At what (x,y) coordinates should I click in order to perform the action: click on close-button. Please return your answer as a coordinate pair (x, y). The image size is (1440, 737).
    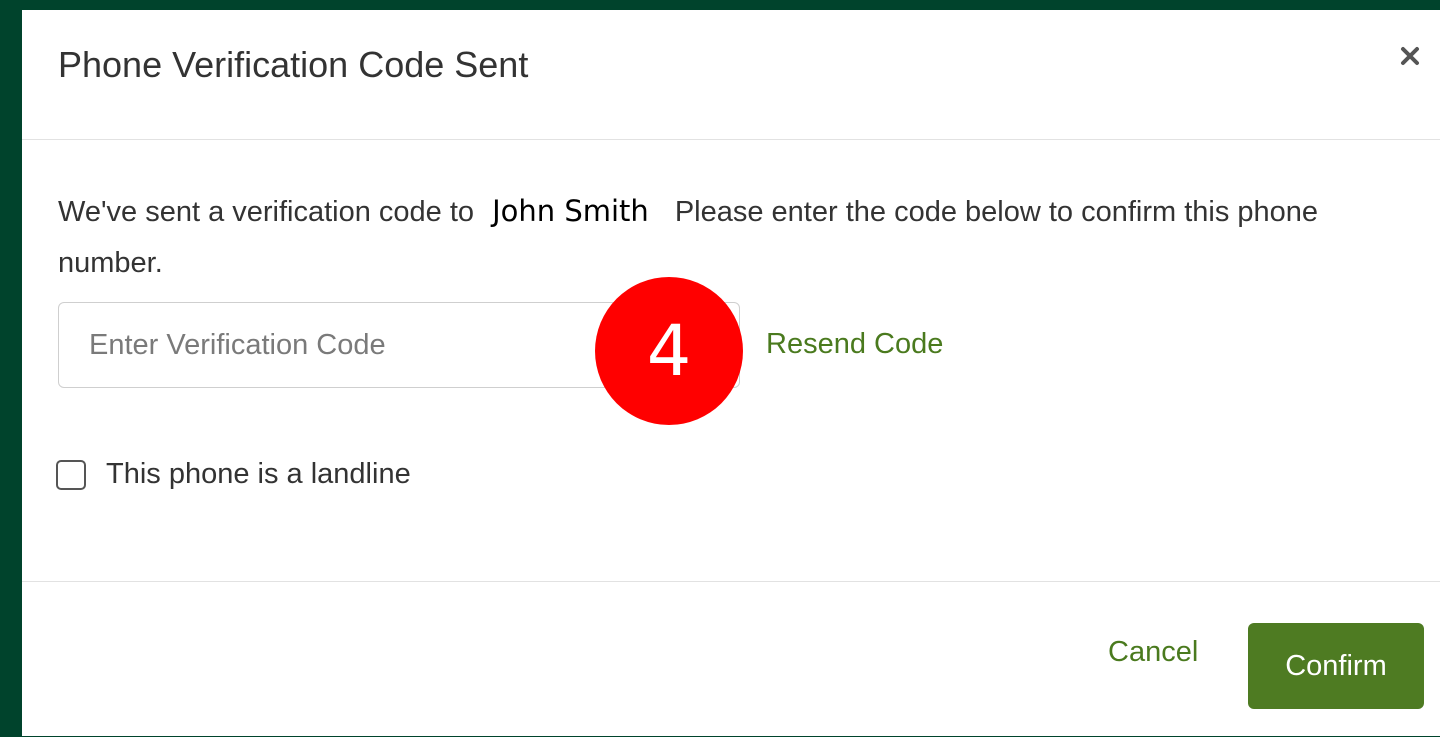
    Looking at the image, I should click on (1410, 56).